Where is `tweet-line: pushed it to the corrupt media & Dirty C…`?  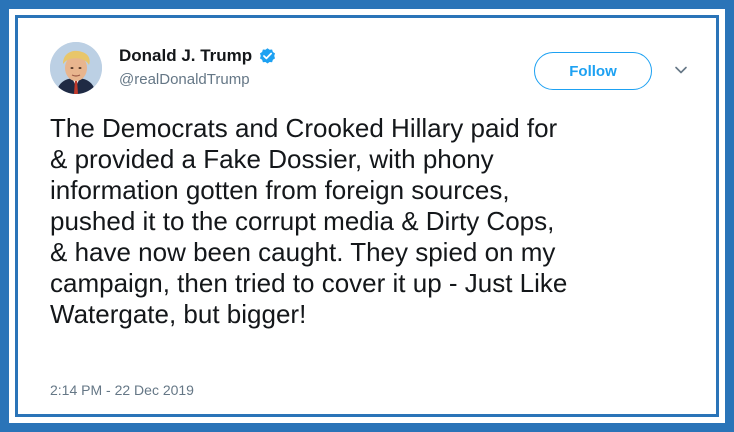 tweet-line: pushed it to the corrupt media & Dirty C… is located at coordinates (302, 221).